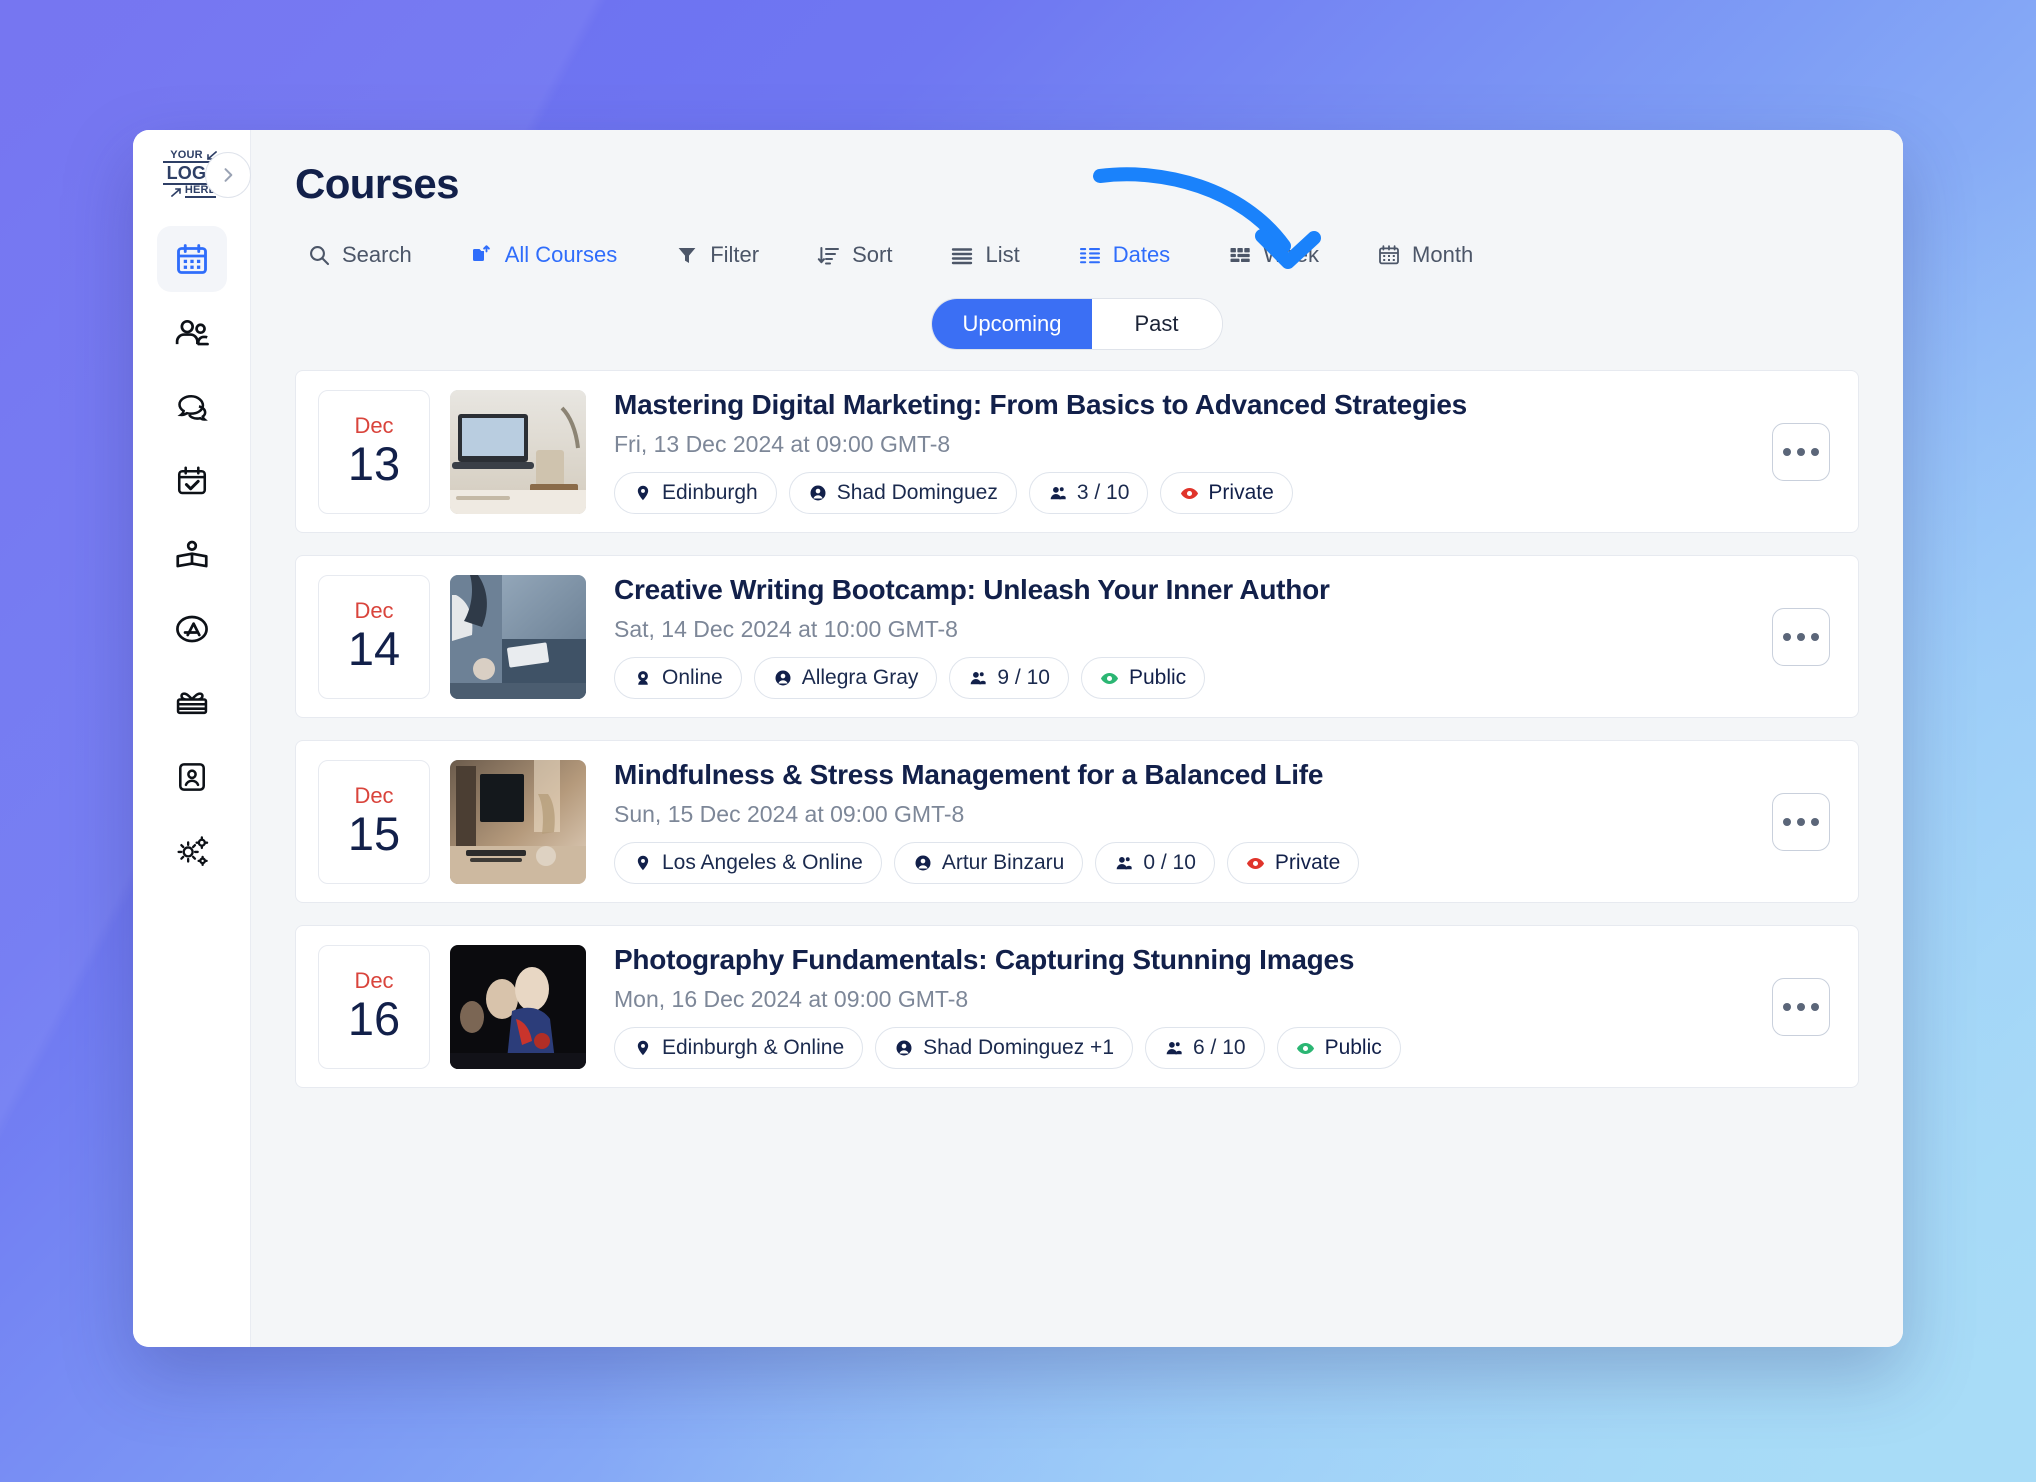 The height and width of the screenshot is (1482, 2036). What do you see at coordinates (374, 636) in the screenshot?
I see `date-chip: Dec 14` at bounding box center [374, 636].